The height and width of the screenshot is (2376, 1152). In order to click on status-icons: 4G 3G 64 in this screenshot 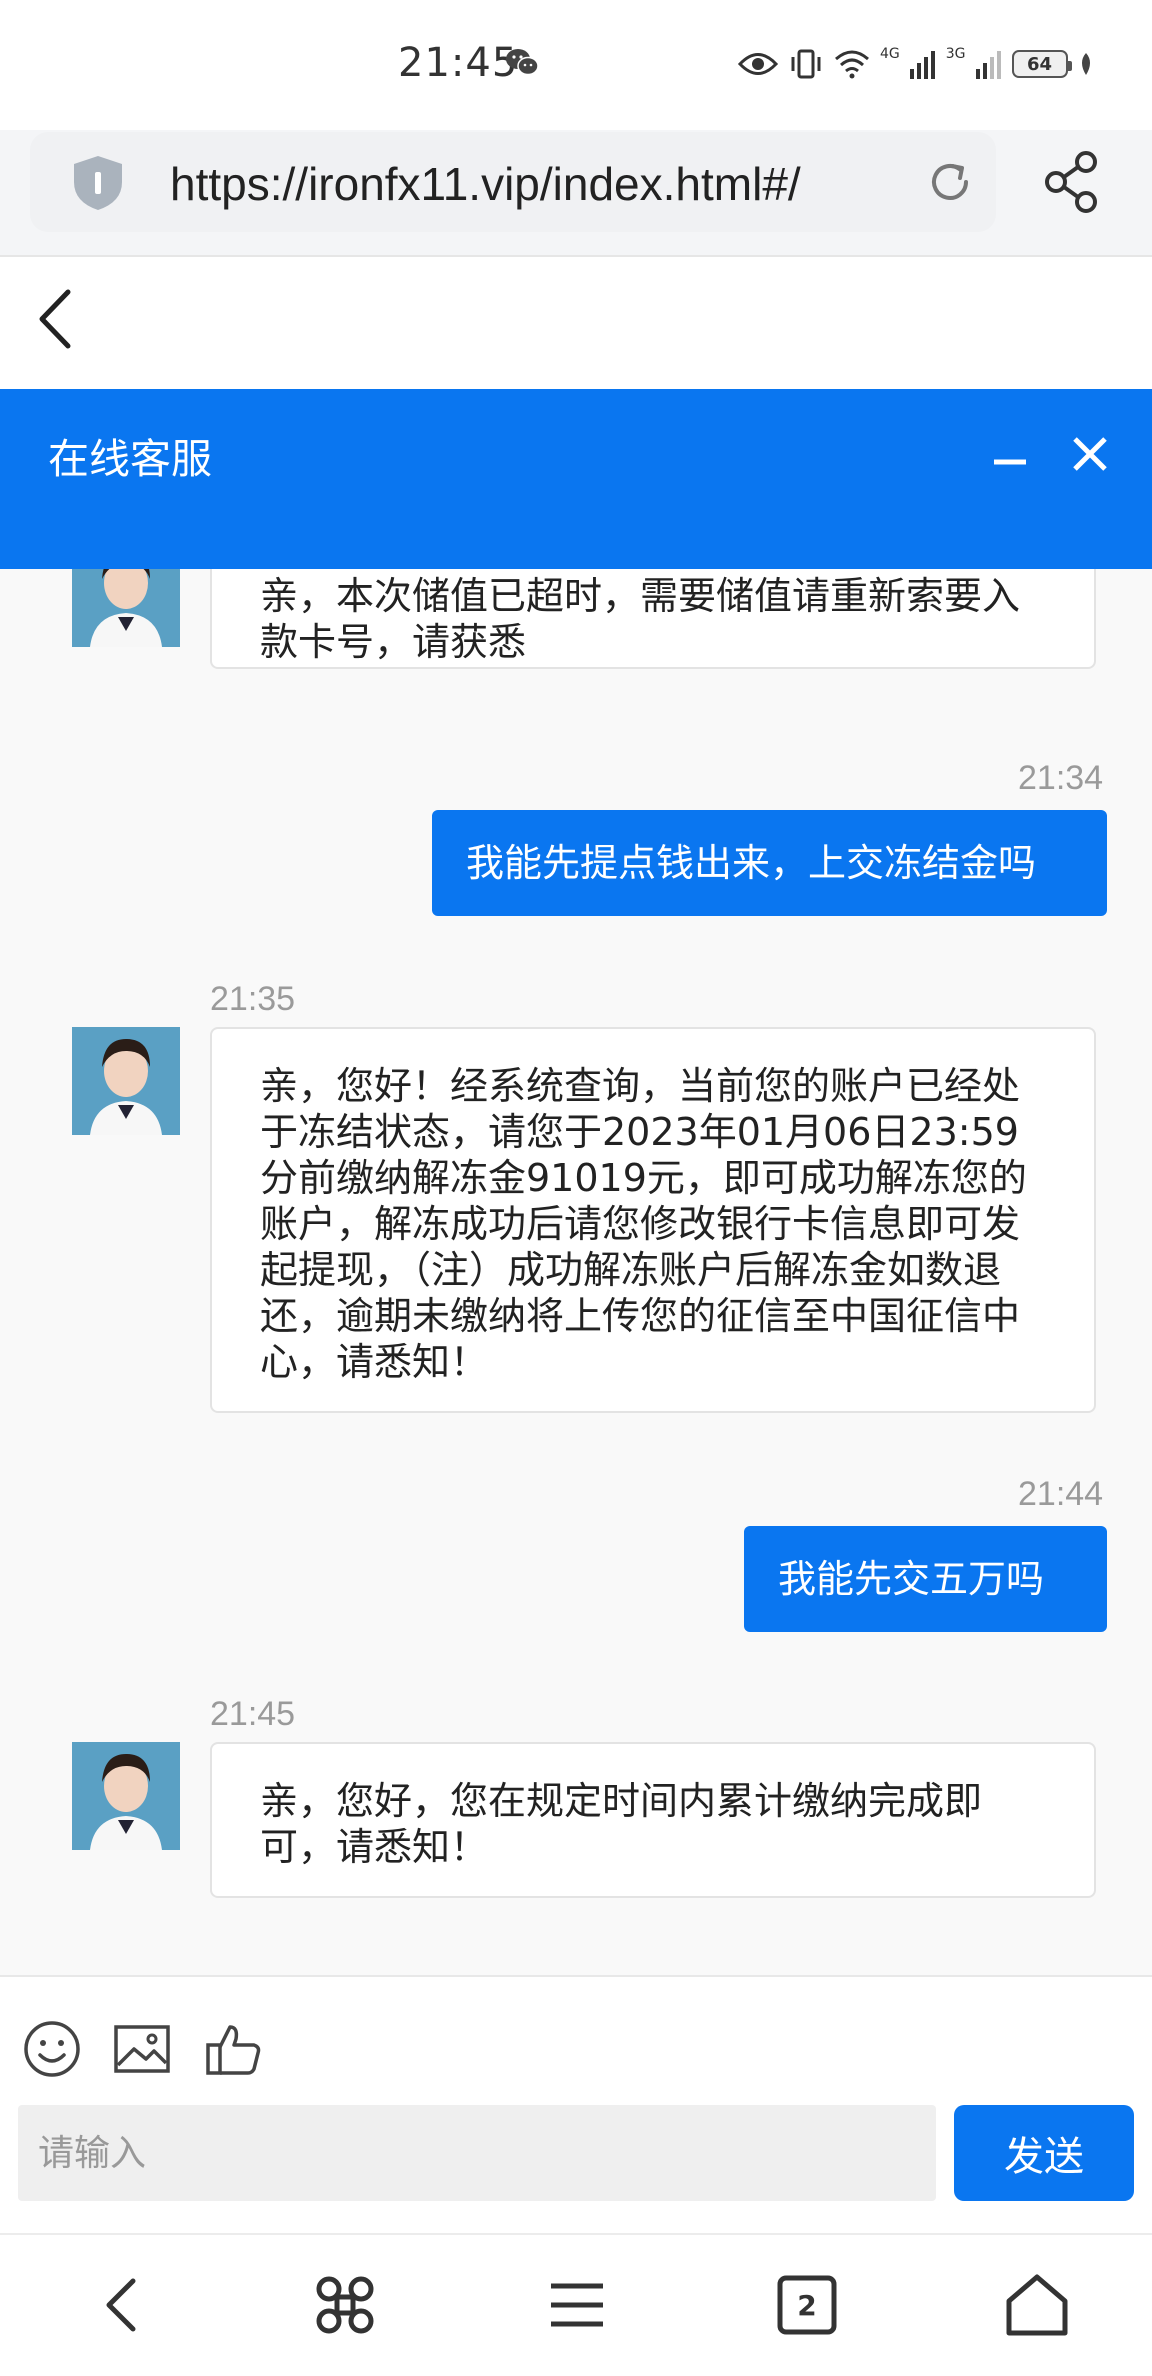, I will do `click(916, 64)`.